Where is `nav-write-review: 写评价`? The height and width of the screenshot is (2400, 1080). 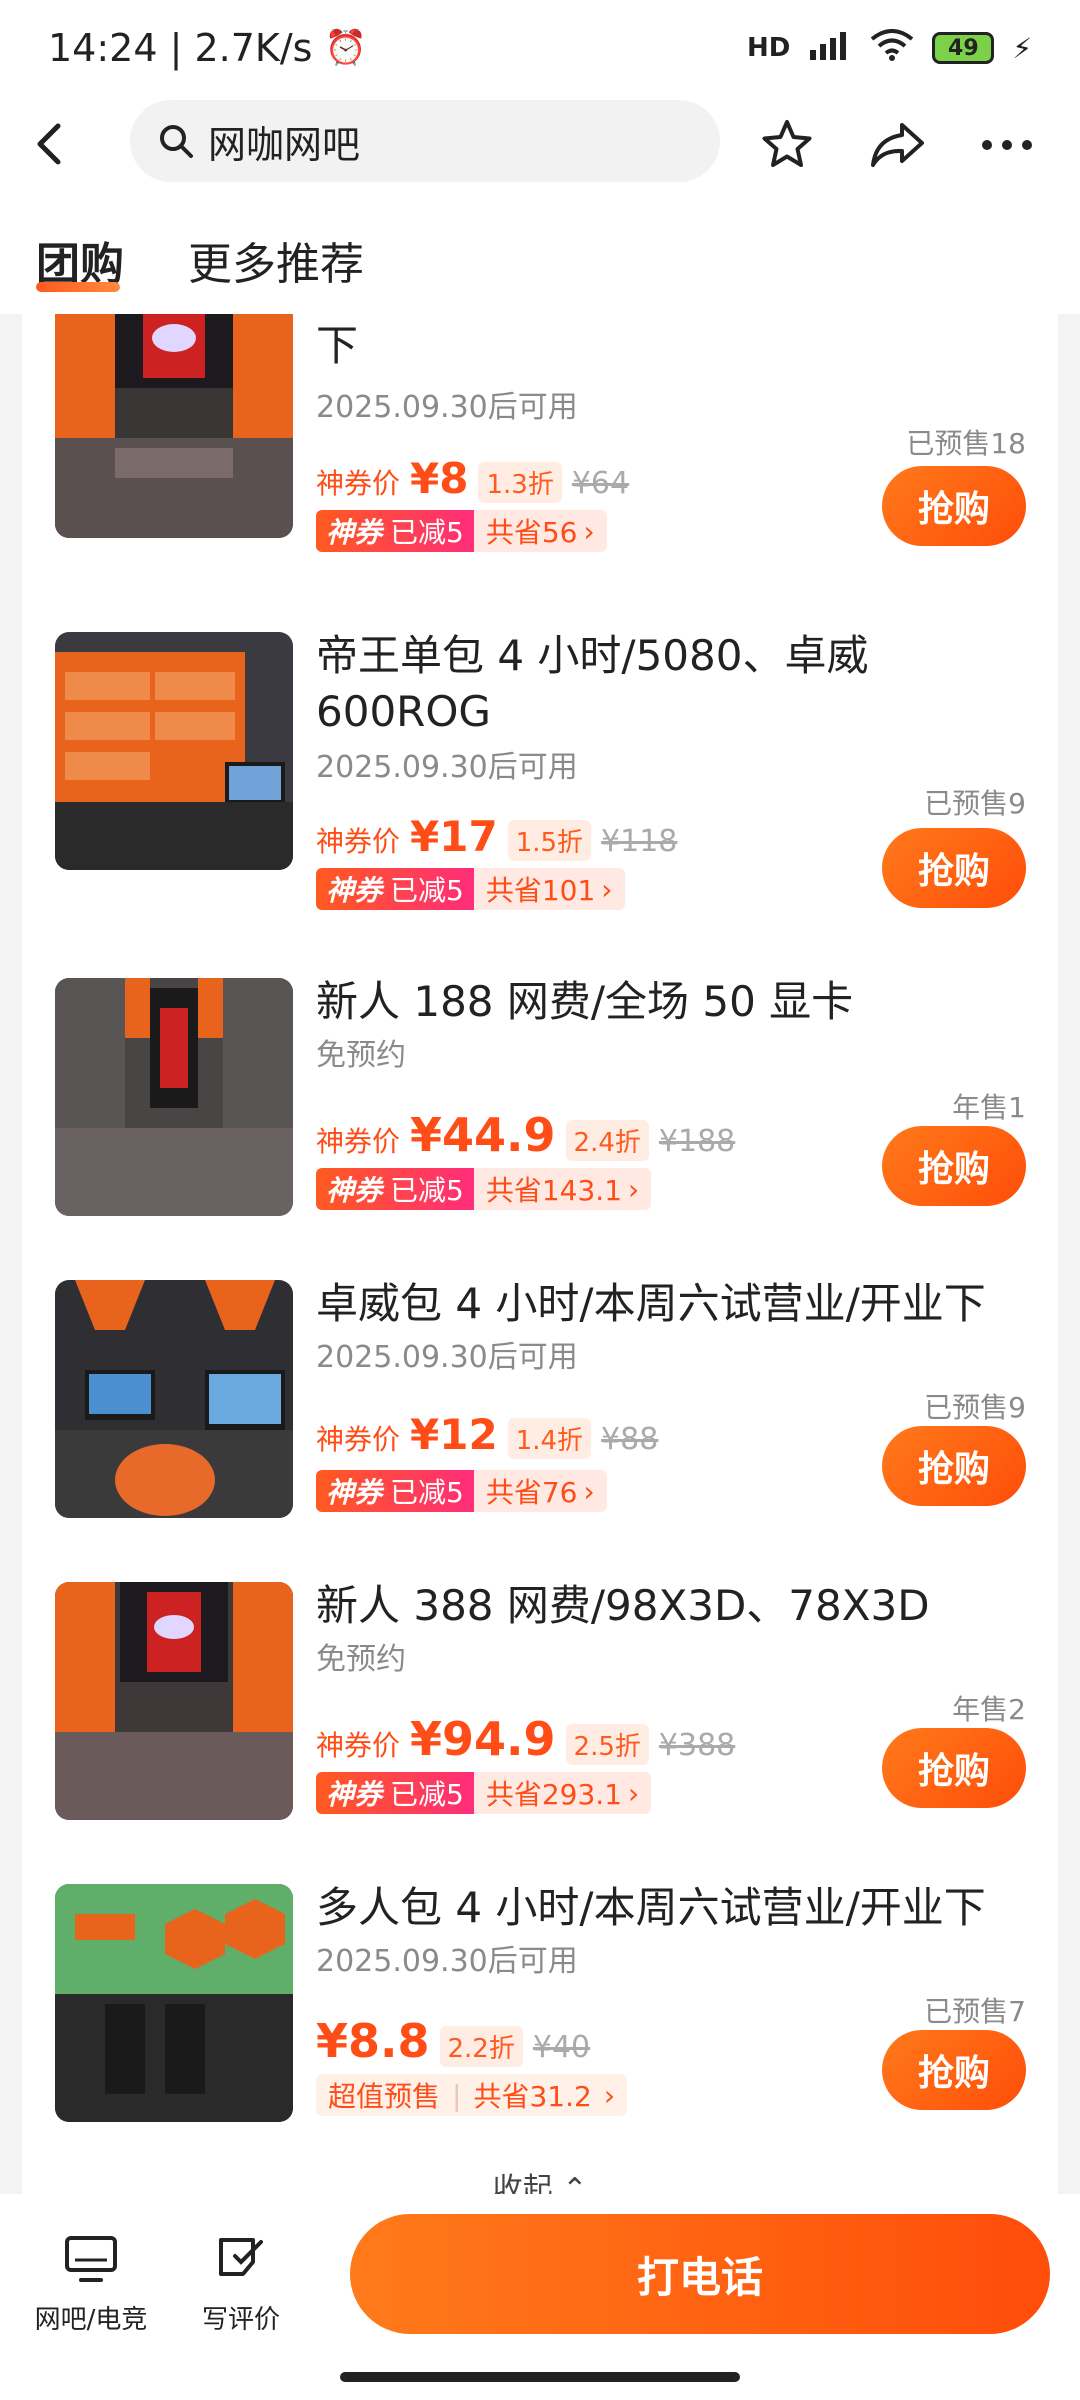 nav-write-review: 写评价 is located at coordinates (241, 2285).